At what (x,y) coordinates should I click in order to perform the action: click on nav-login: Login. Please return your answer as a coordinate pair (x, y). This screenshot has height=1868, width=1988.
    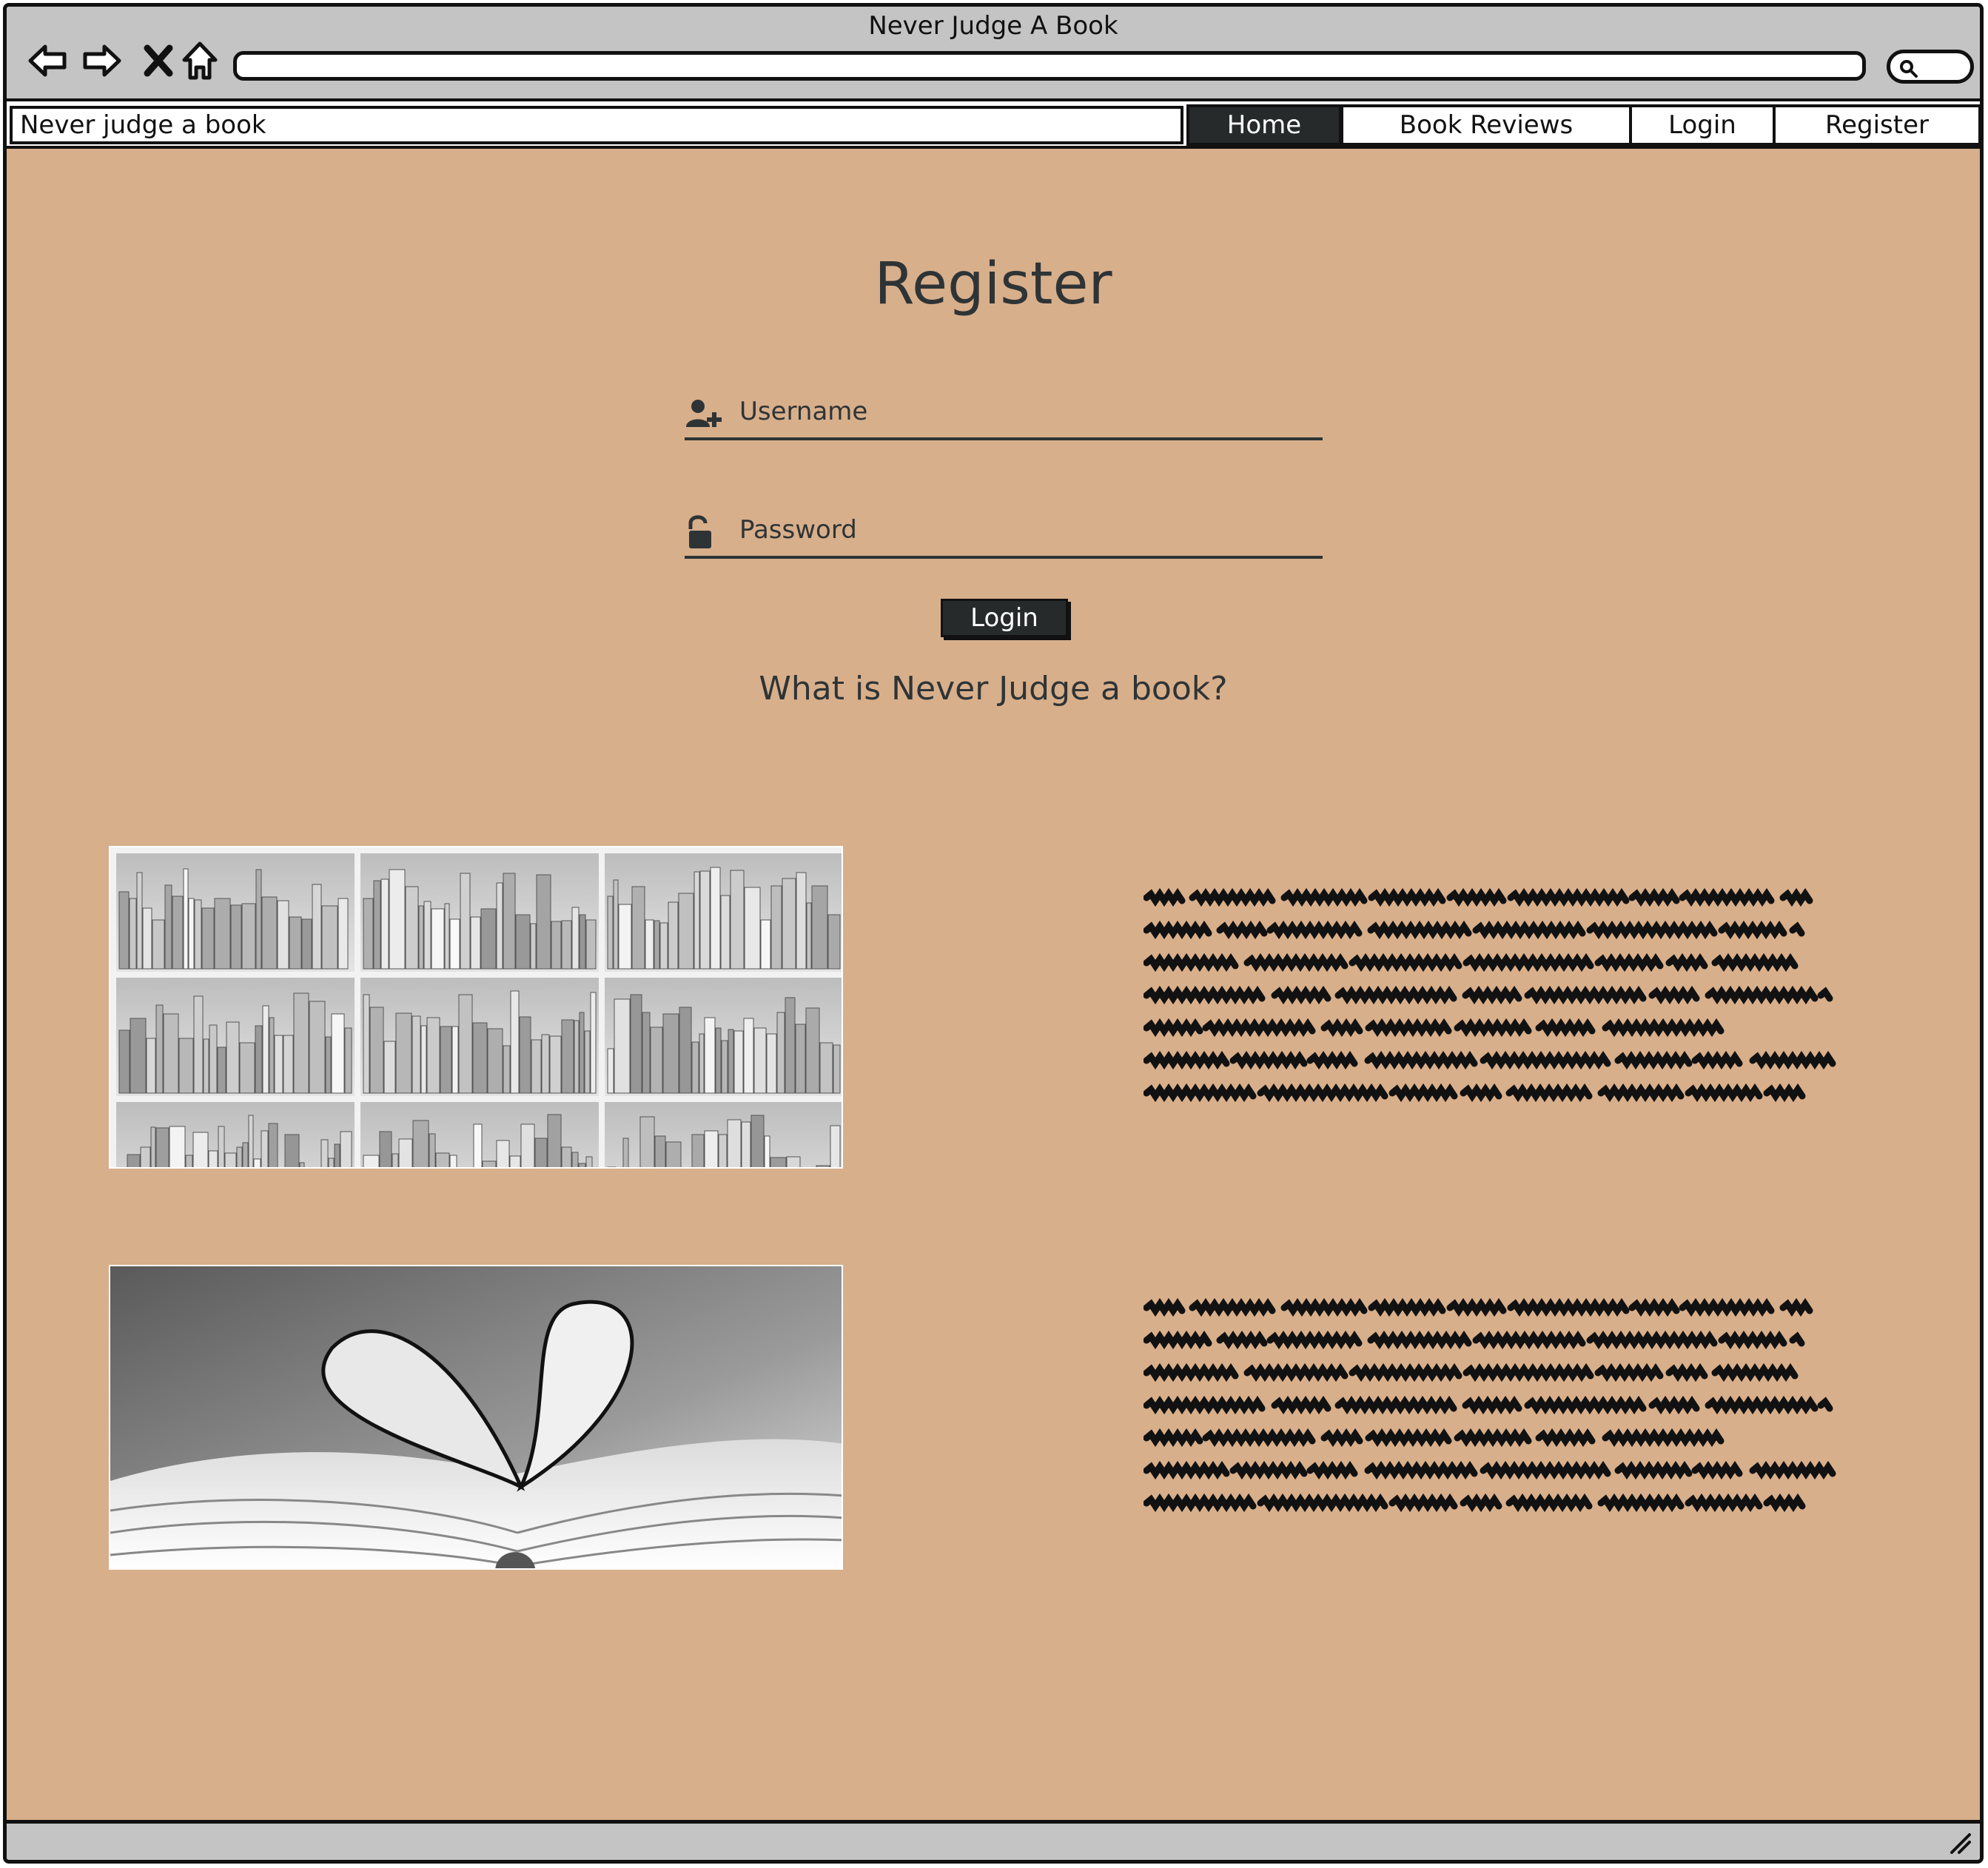
    Looking at the image, I should click on (1703, 125).